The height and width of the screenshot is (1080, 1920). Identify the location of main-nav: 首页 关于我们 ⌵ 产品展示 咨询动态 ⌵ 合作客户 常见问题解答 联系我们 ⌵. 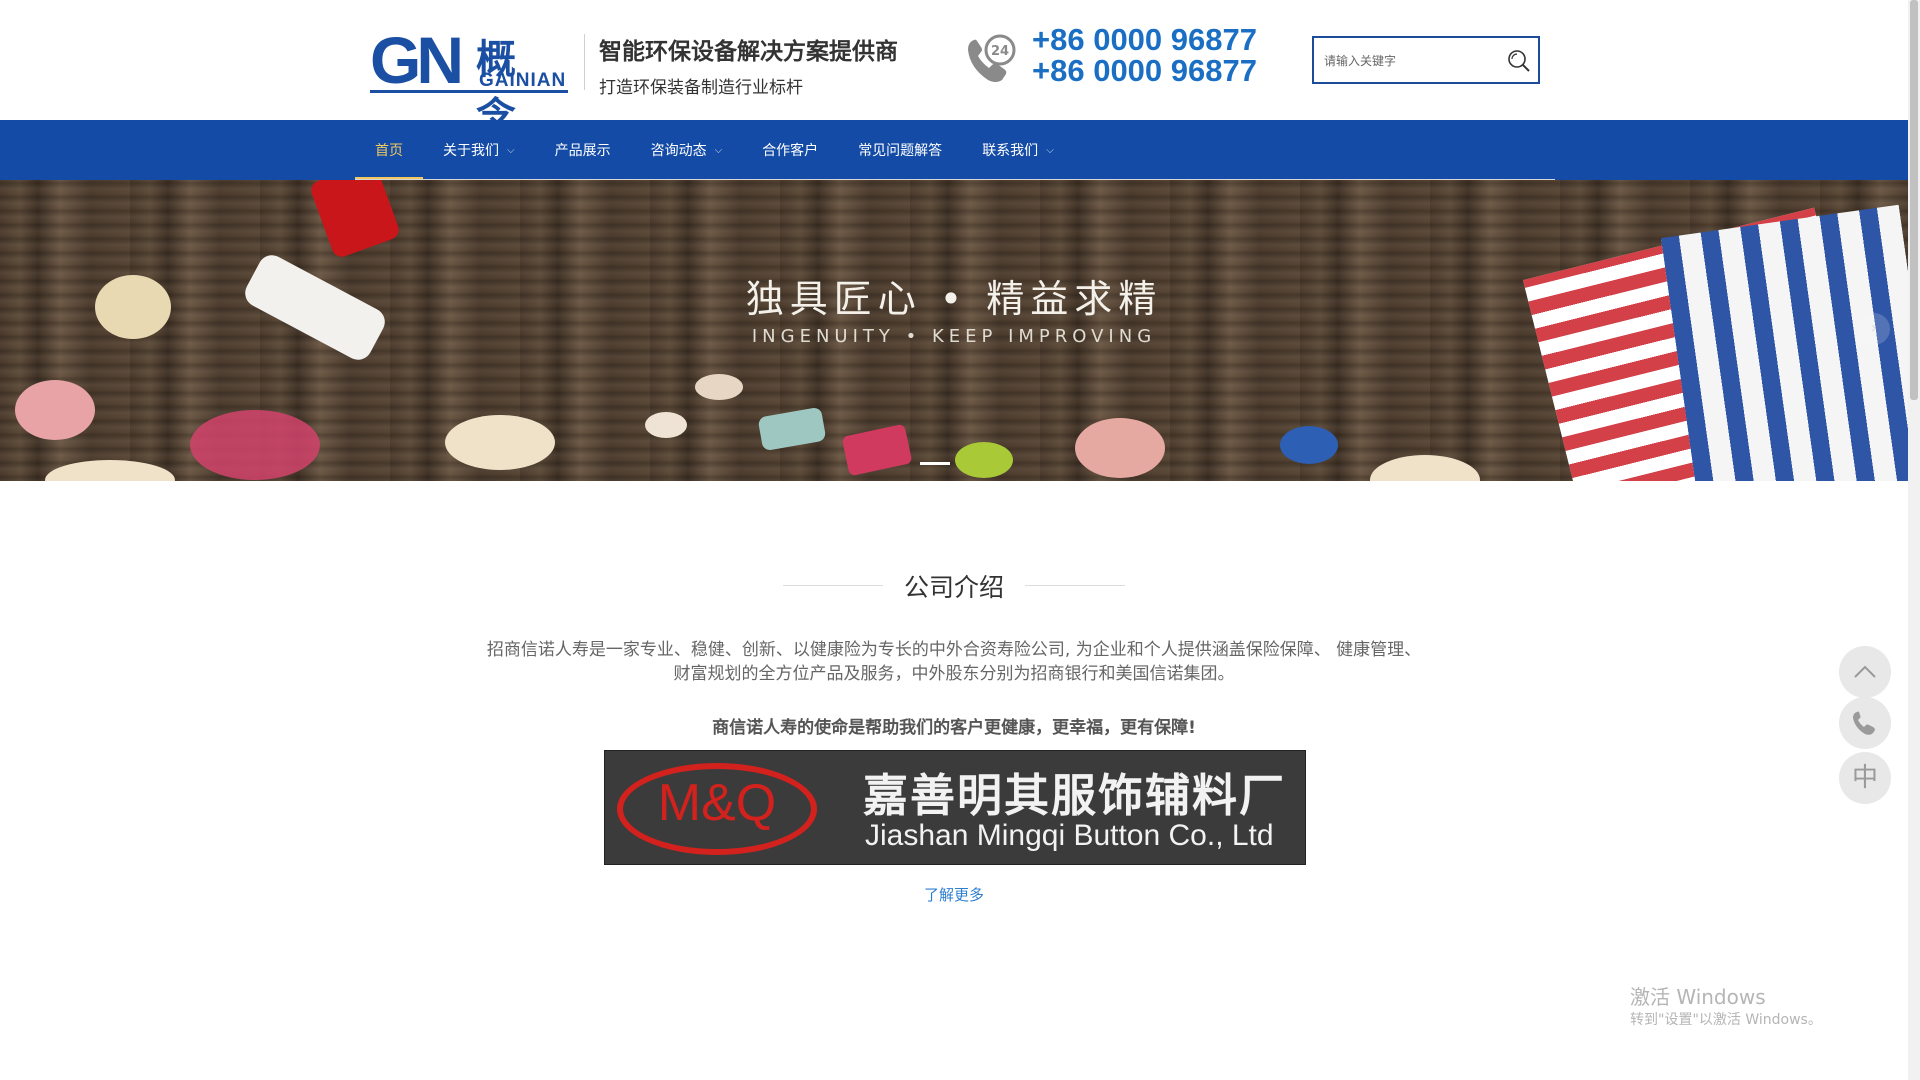
(954, 150).